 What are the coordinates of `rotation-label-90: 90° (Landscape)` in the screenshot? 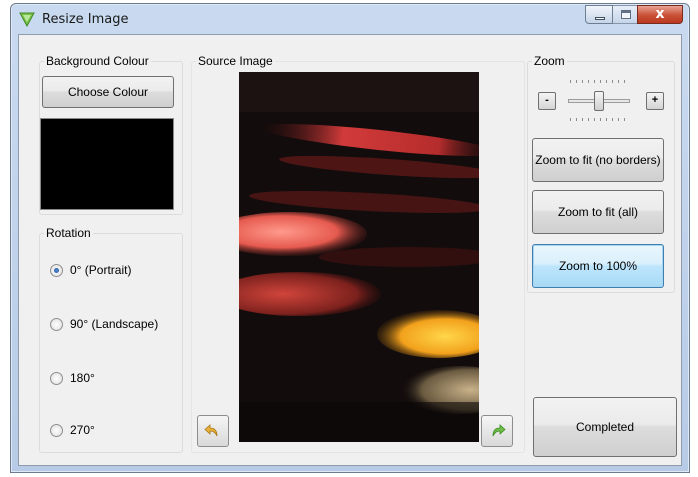 It's located at (114, 324).